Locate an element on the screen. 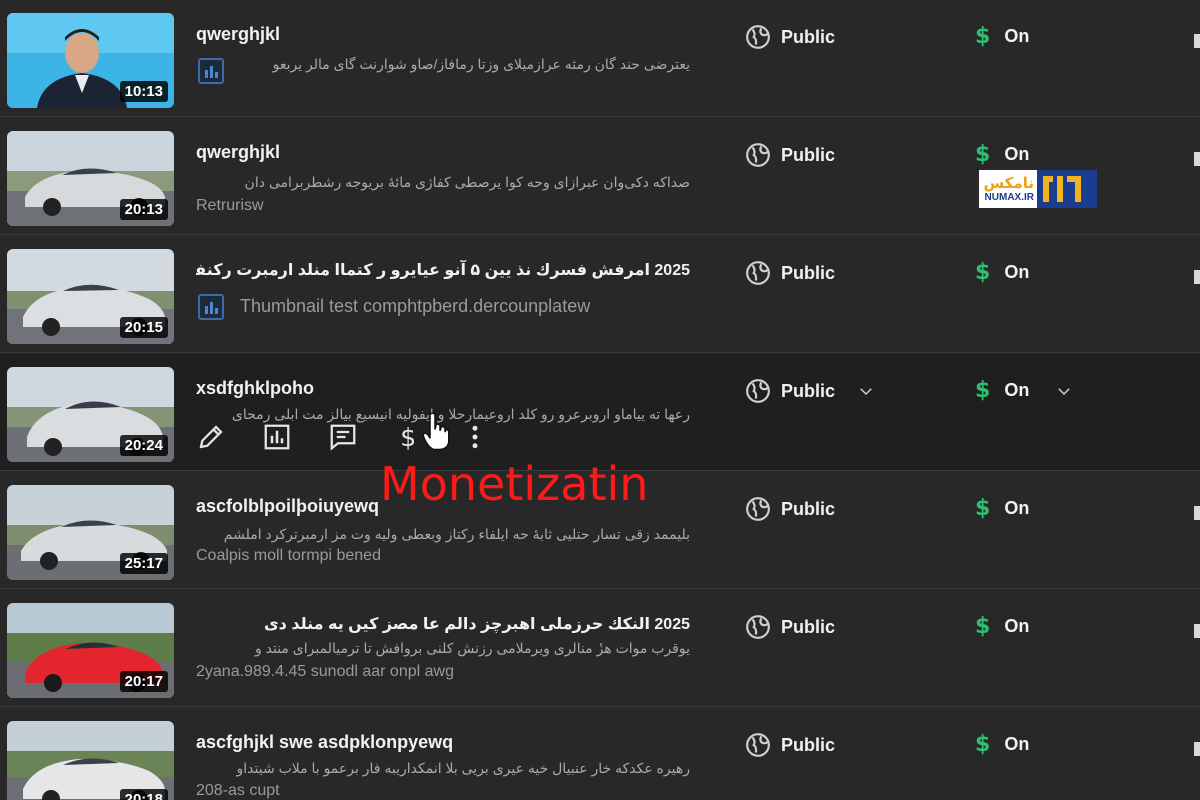 The height and width of the screenshot is (800, 1200). video-duration: 20:13 is located at coordinates (143, 209).